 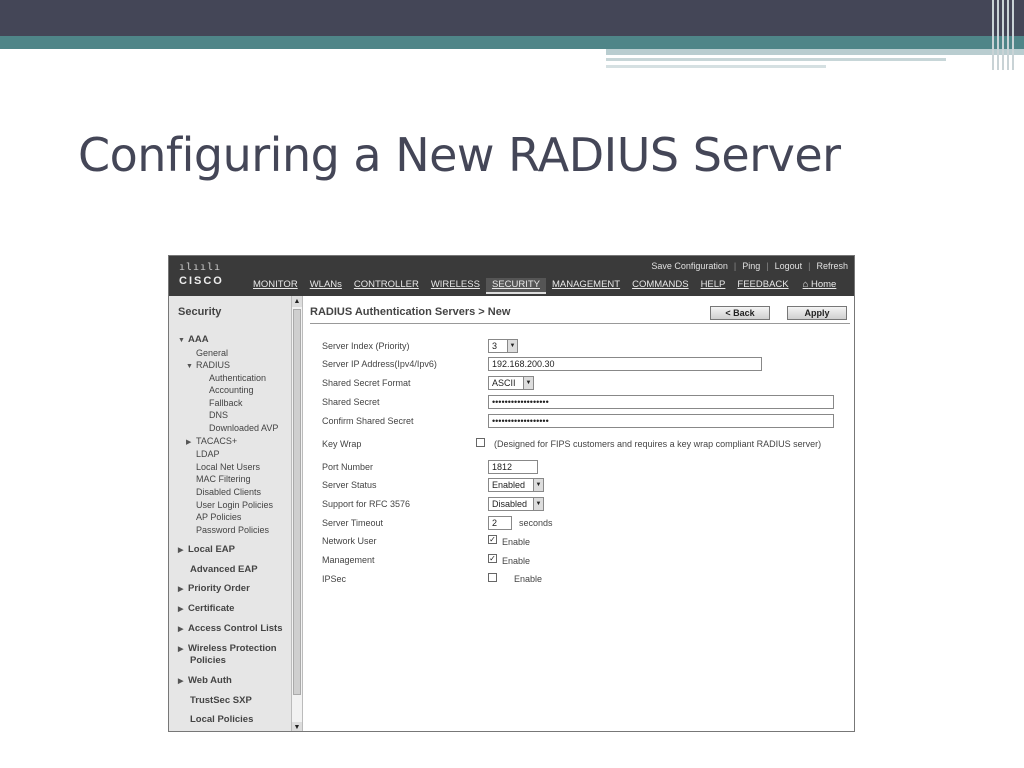 I want to click on confirm-secret-label: Confirm Shared Secret, so click(x=368, y=421).